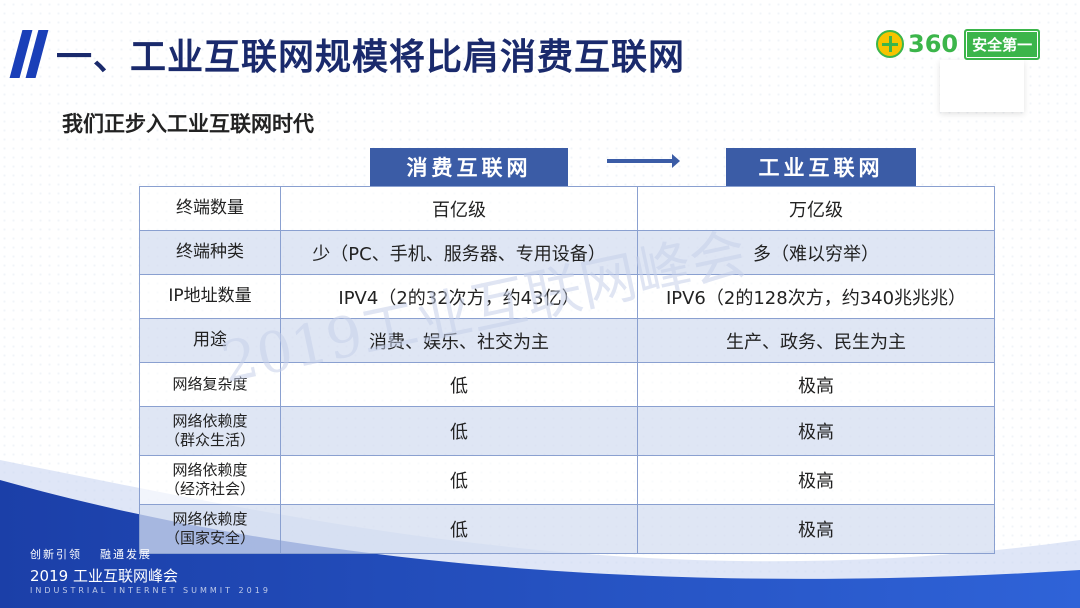 Image resolution: width=1080 pixels, height=608 pixels. What do you see at coordinates (210, 340) in the screenshot?
I see `row-label: 用途` at bounding box center [210, 340].